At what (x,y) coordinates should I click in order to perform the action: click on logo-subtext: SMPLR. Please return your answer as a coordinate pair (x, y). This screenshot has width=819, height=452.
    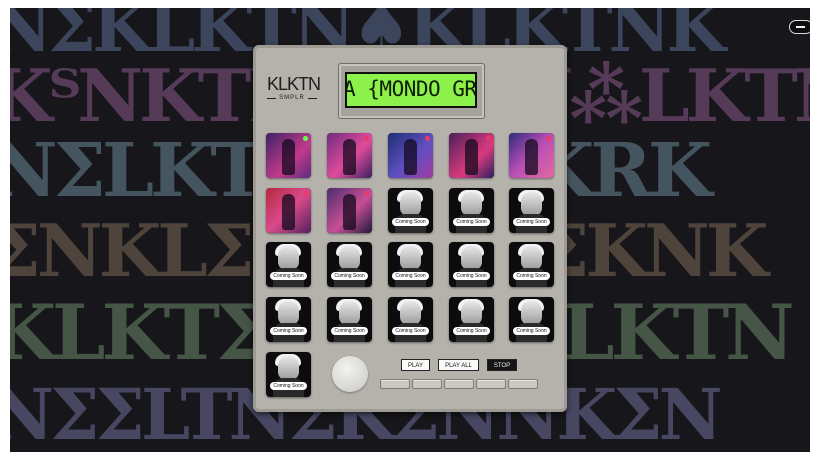
    Looking at the image, I should click on (292, 98).